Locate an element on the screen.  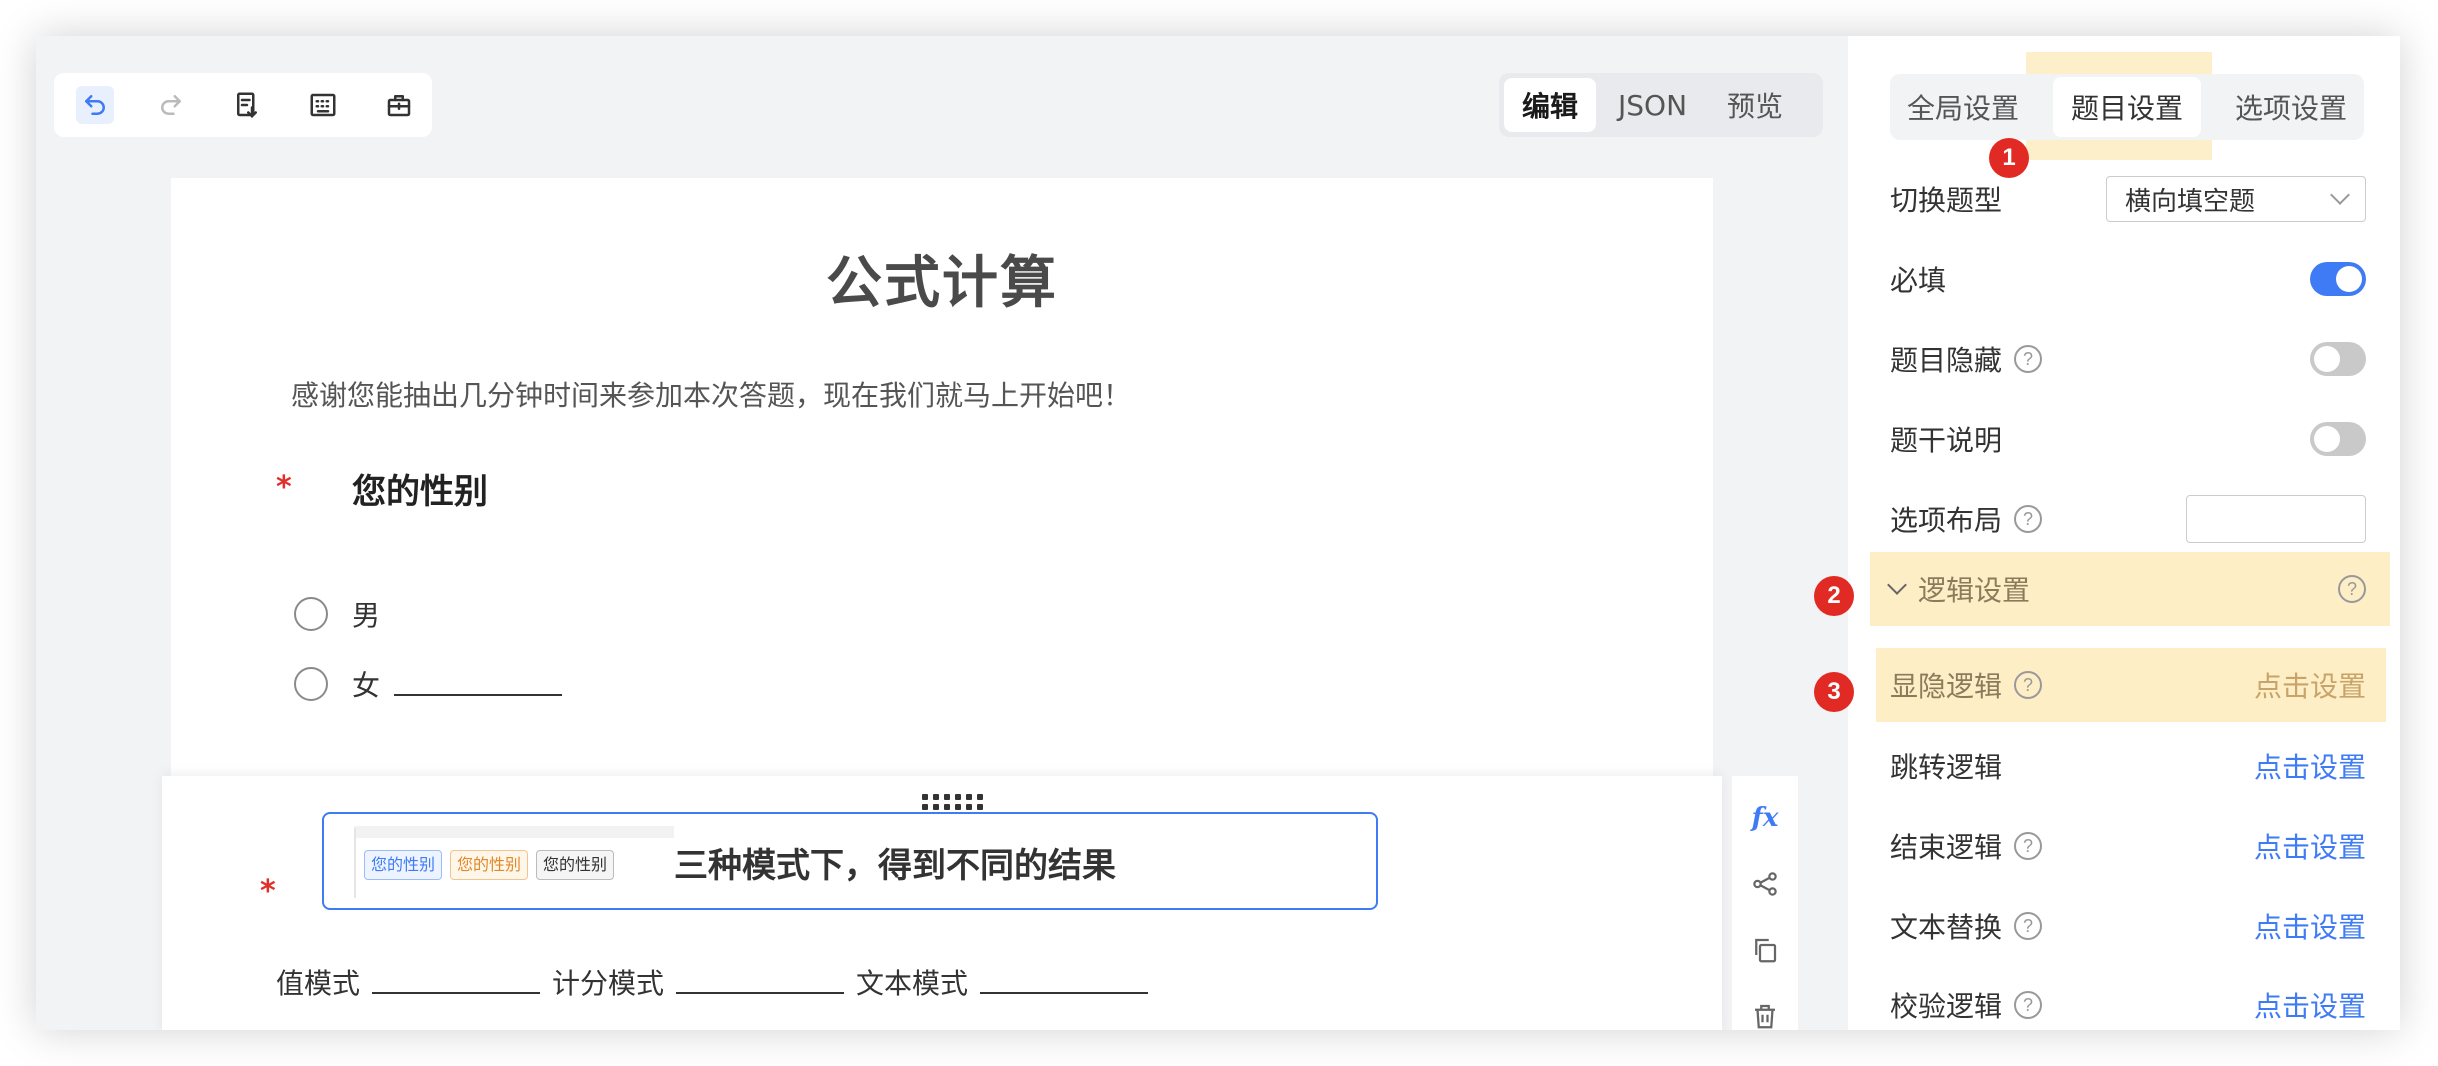
tab-option-settings: 选项设置 is located at coordinates (2291, 107).